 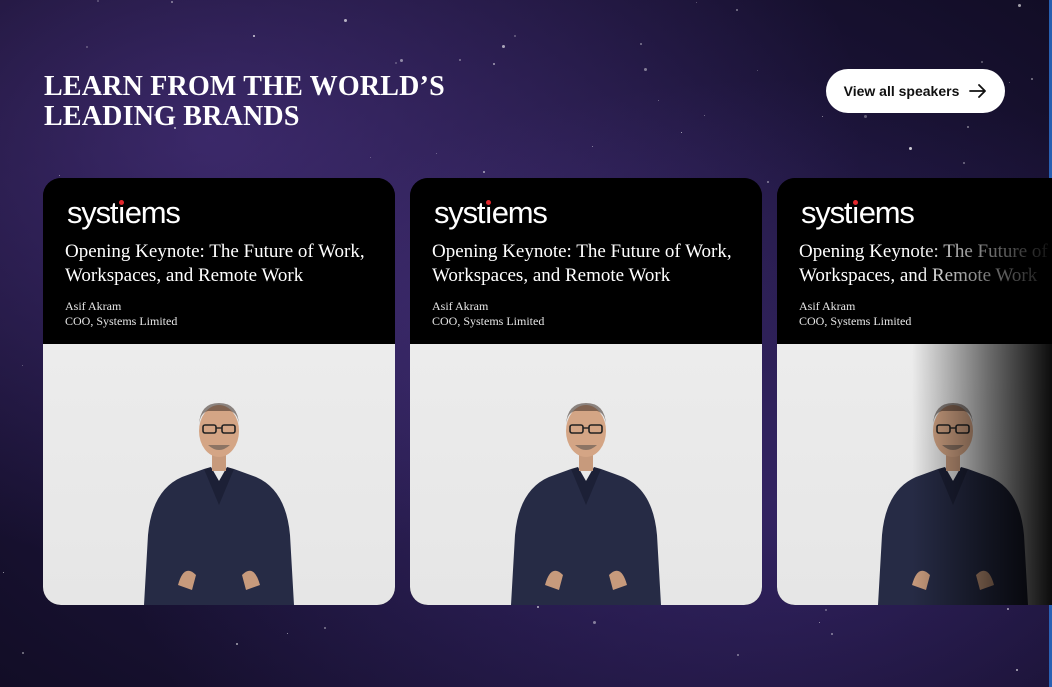 What do you see at coordinates (172, 116) in the screenshot?
I see `section-heading-line-2: LEADING BRANDS` at bounding box center [172, 116].